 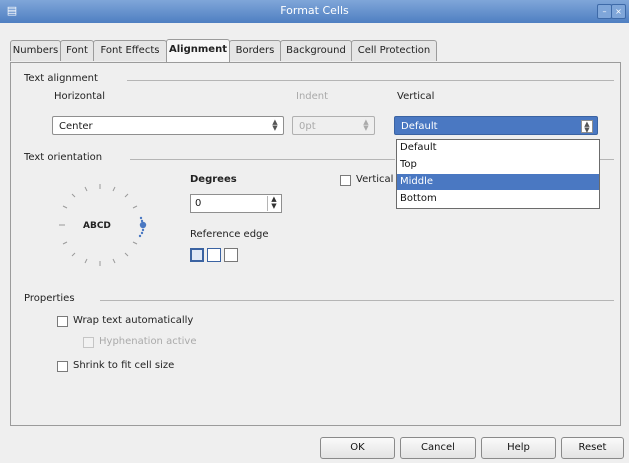 I want to click on horizontal-label: Horizontal, so click(x=80, y=96).